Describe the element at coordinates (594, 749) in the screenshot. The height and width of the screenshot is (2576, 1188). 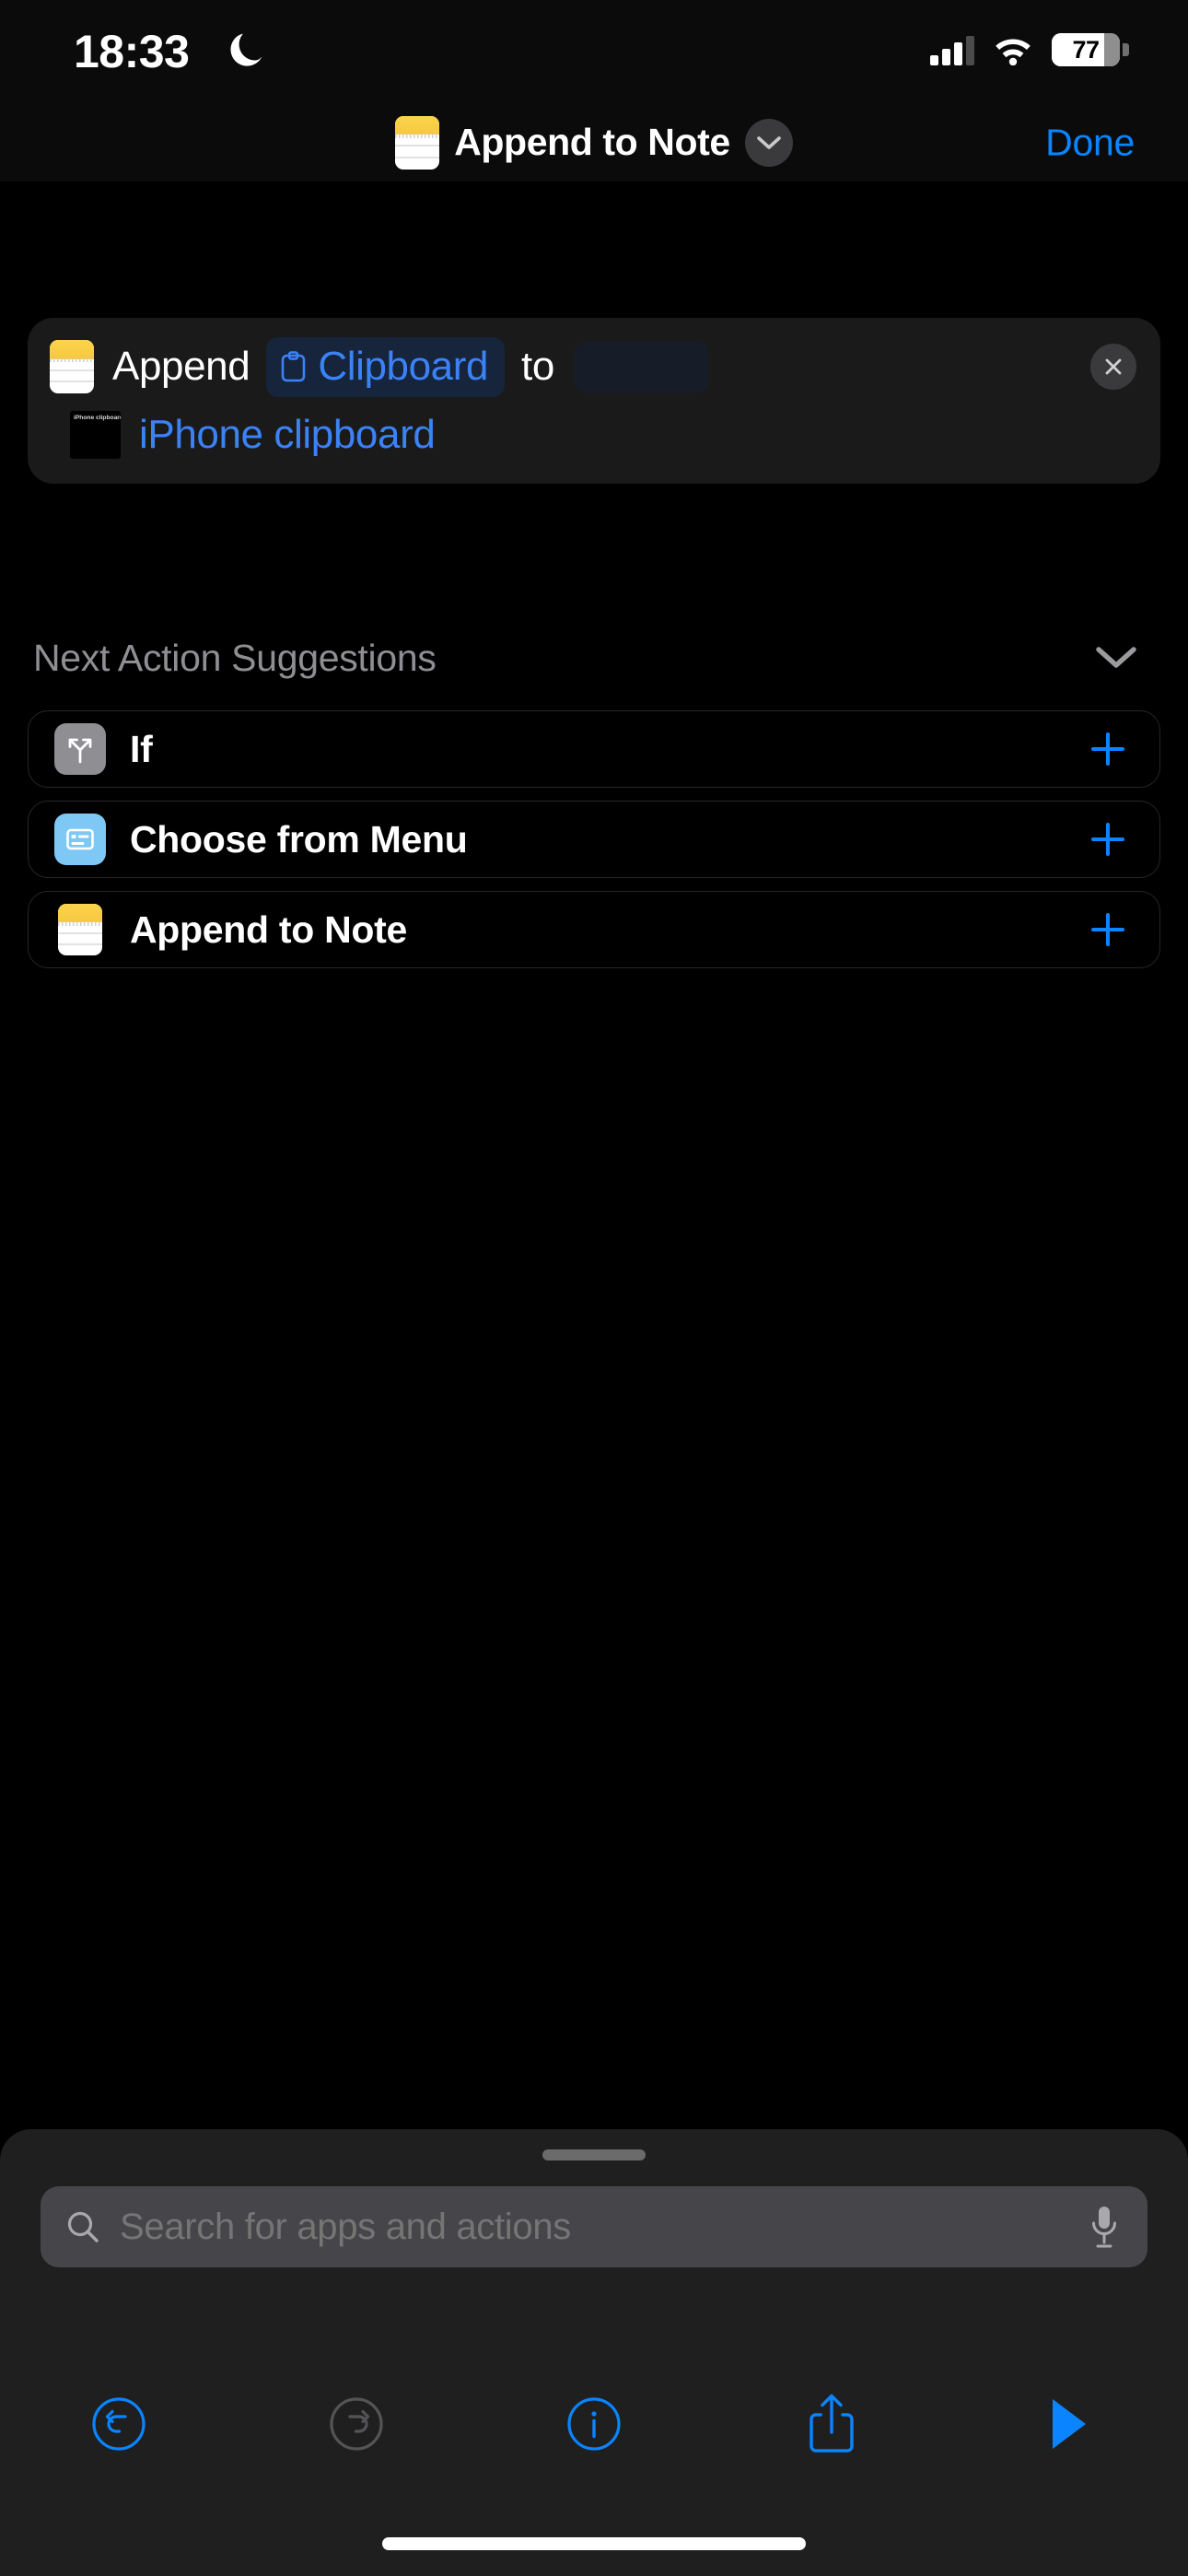
I see `suggestion-row-if: If` at that location.